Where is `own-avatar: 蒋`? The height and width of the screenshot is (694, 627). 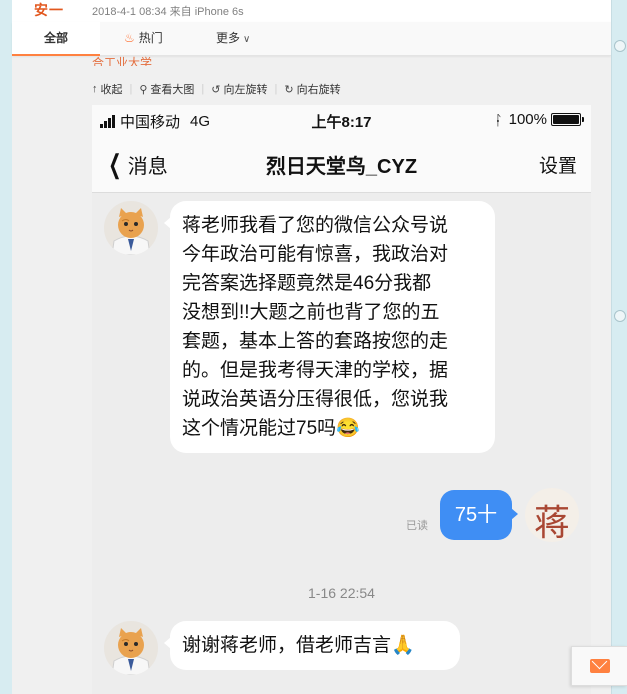 own-avatar: 蒋 is located at coordinates (552, 515).